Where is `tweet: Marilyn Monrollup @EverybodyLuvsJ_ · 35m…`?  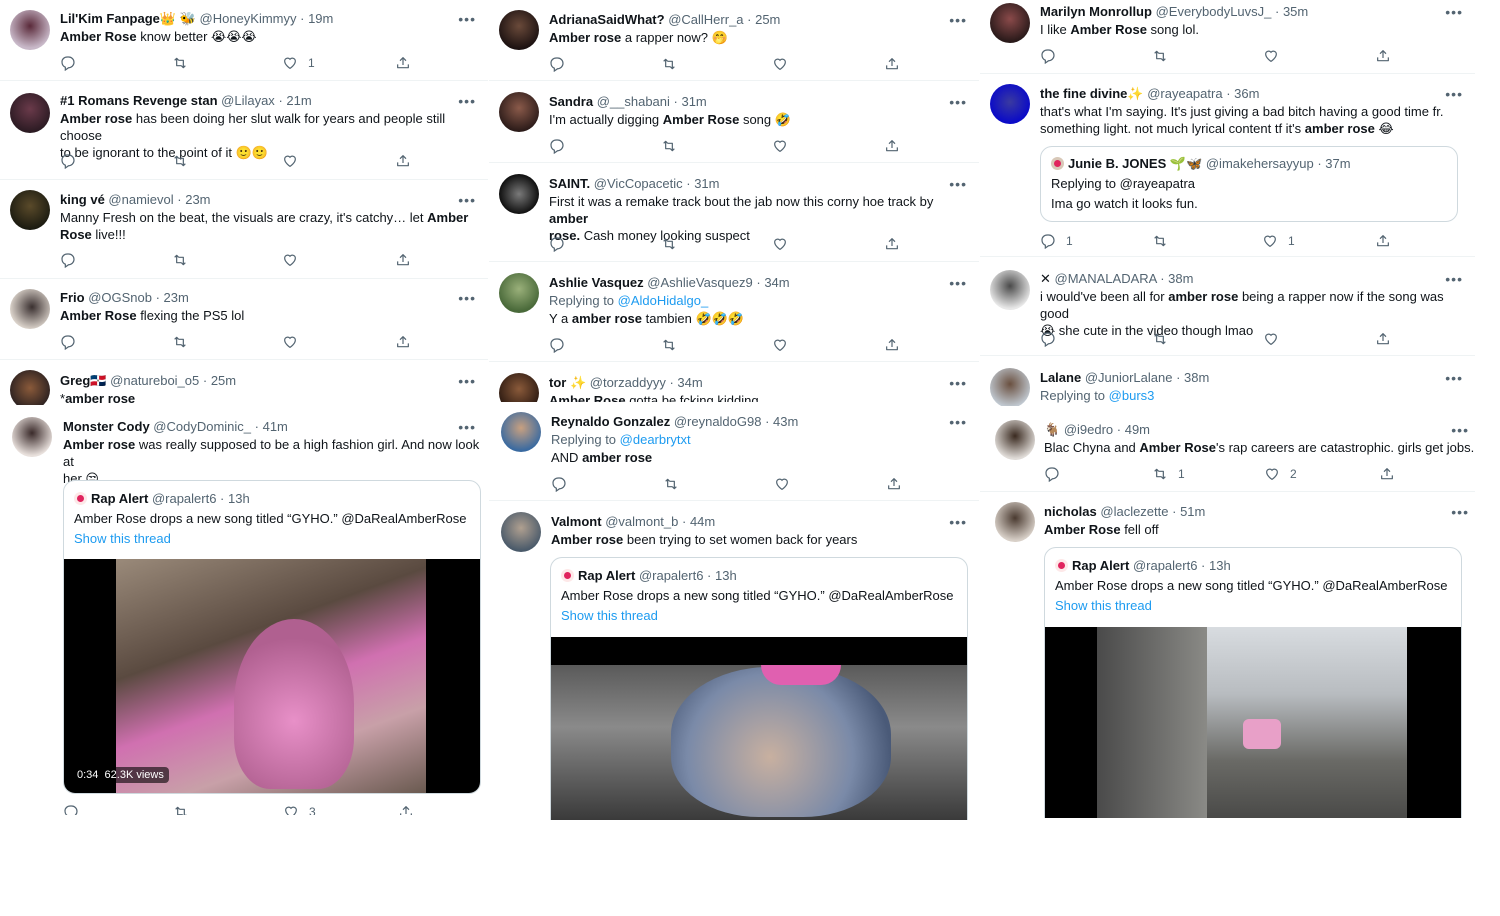 tweet: Marilyn Monrollup @EverybodyLuvsJ_ · 35m… is located at coordinates (1227, 37).